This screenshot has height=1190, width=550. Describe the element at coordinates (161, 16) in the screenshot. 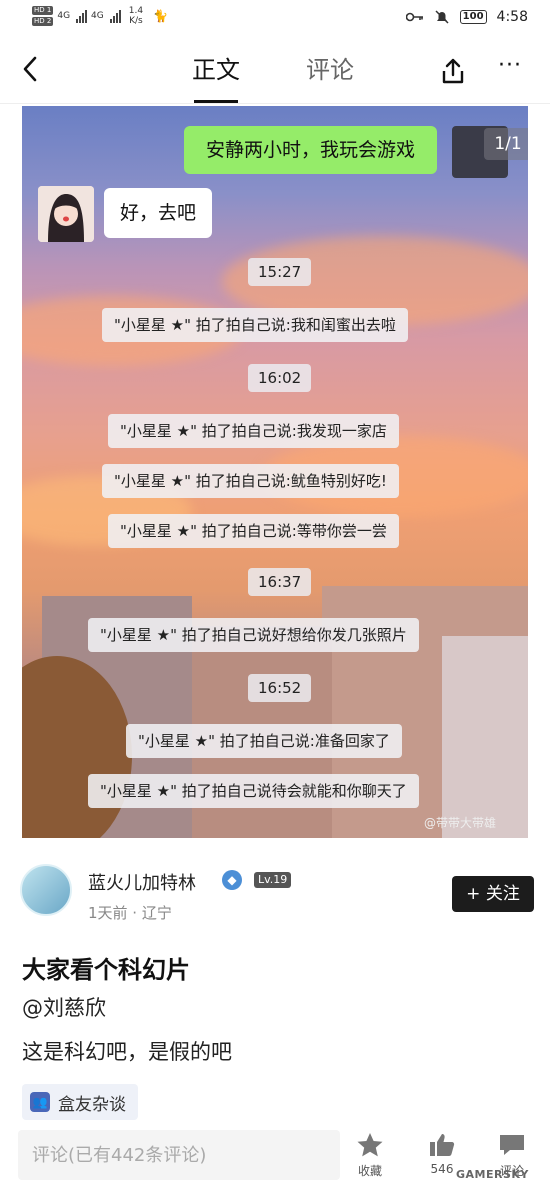

I see `cat-icon: 🐈` at that location.